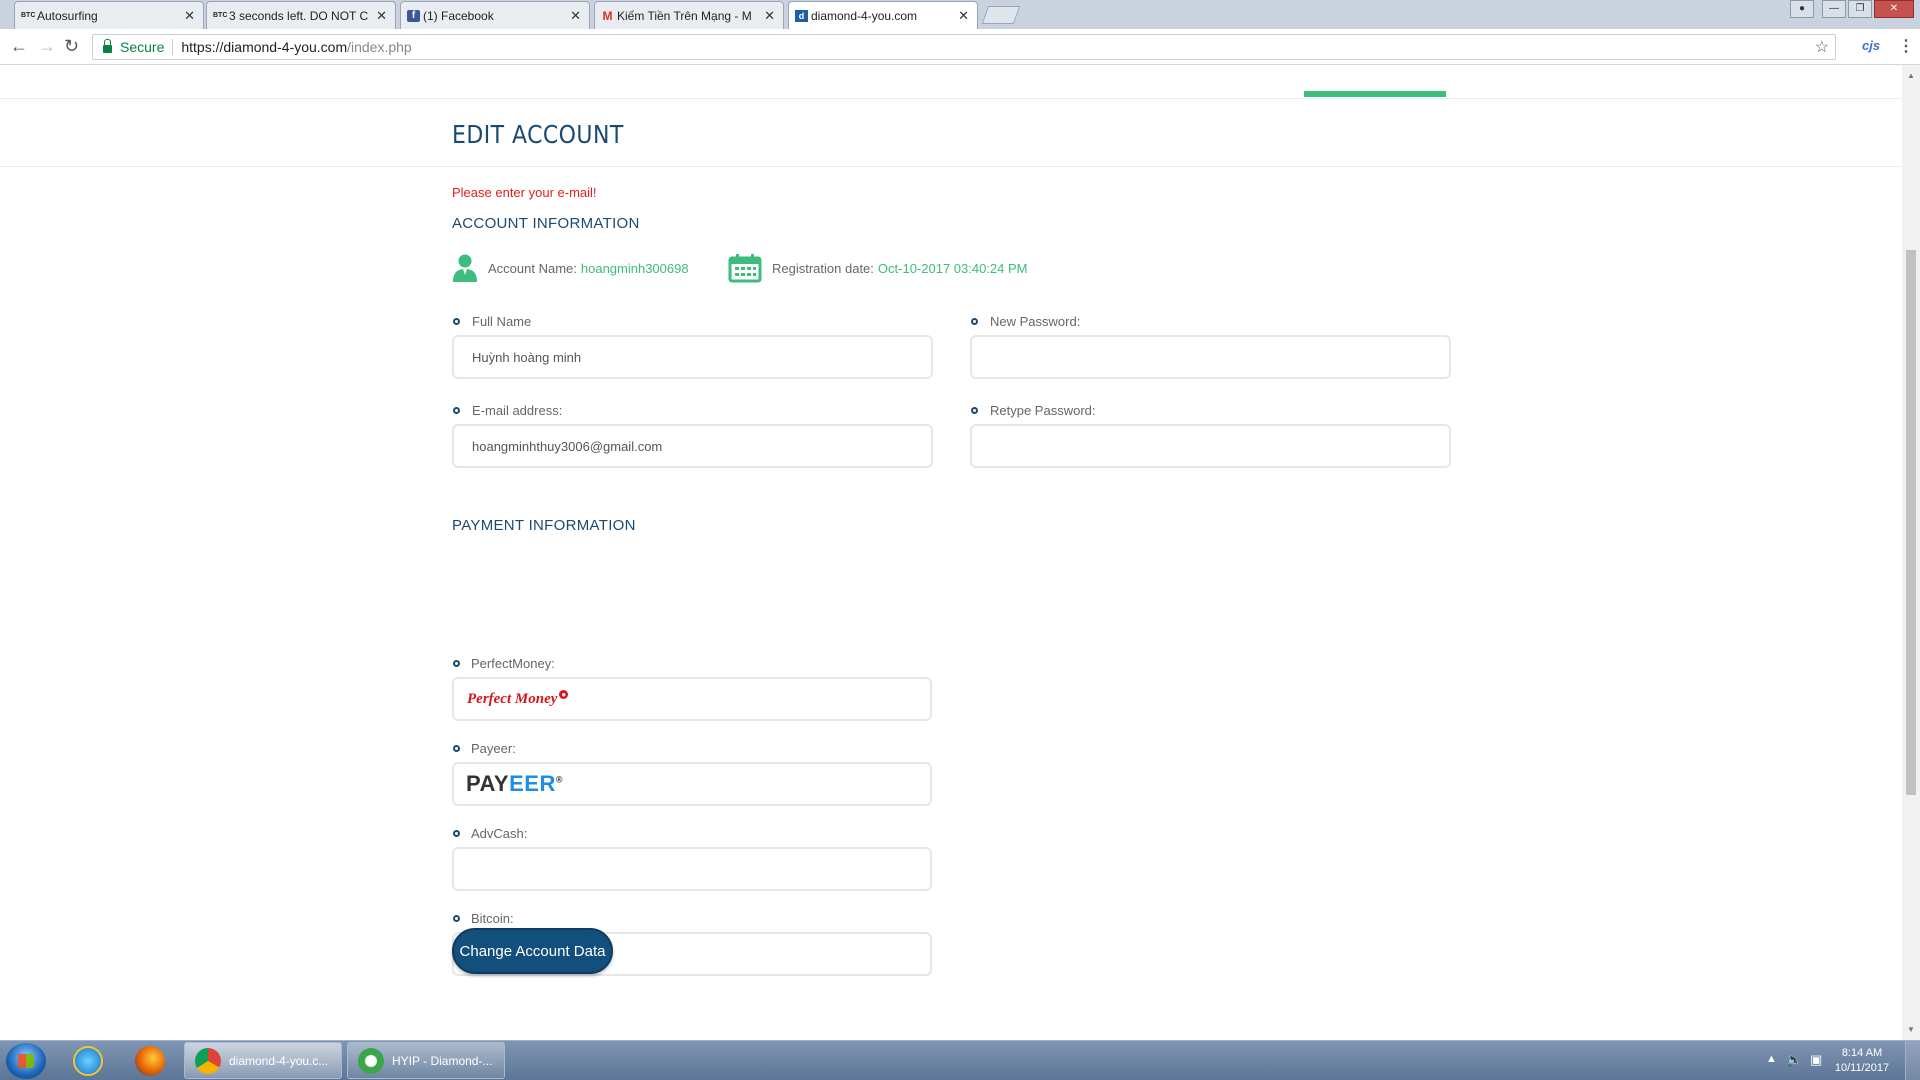 The image size is (1920, 1080). Describe the element at coordinates (19, 46) in the screenshot. I see `back-arrow-icon: ←` at that location.